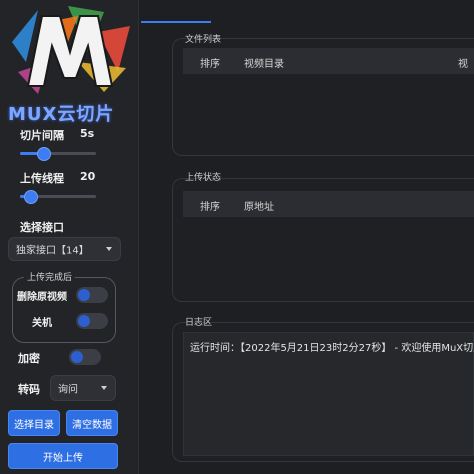 The image size is (474, 474). What do you see at coordinates (58, 197) in the screenshot?
I see `upload-threads-slider` at bounding box center [58, 197].